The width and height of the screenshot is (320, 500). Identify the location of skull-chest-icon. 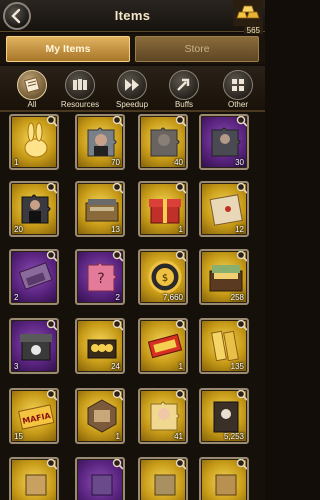
(36, 347).